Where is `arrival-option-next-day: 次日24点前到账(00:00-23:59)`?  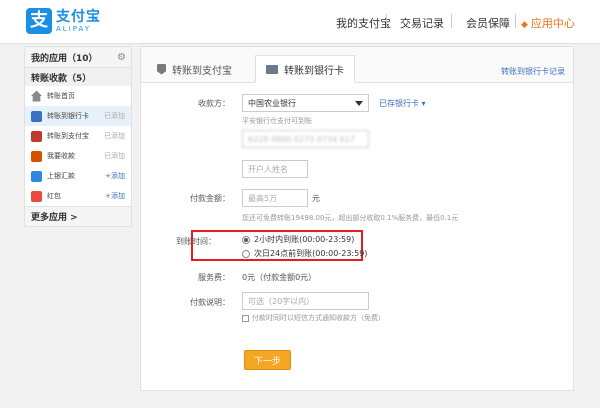
arrival-option-next-day: 次日24点前到账(00:00-23:59) is located at coordinates (304, 253).